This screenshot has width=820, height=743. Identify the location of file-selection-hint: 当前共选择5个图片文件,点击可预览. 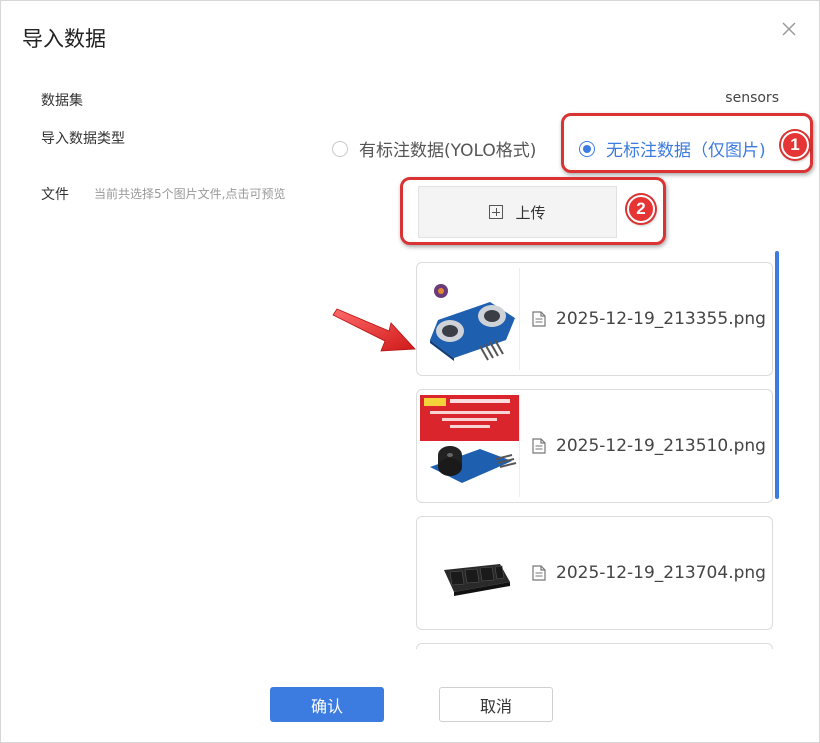
(189, 193).